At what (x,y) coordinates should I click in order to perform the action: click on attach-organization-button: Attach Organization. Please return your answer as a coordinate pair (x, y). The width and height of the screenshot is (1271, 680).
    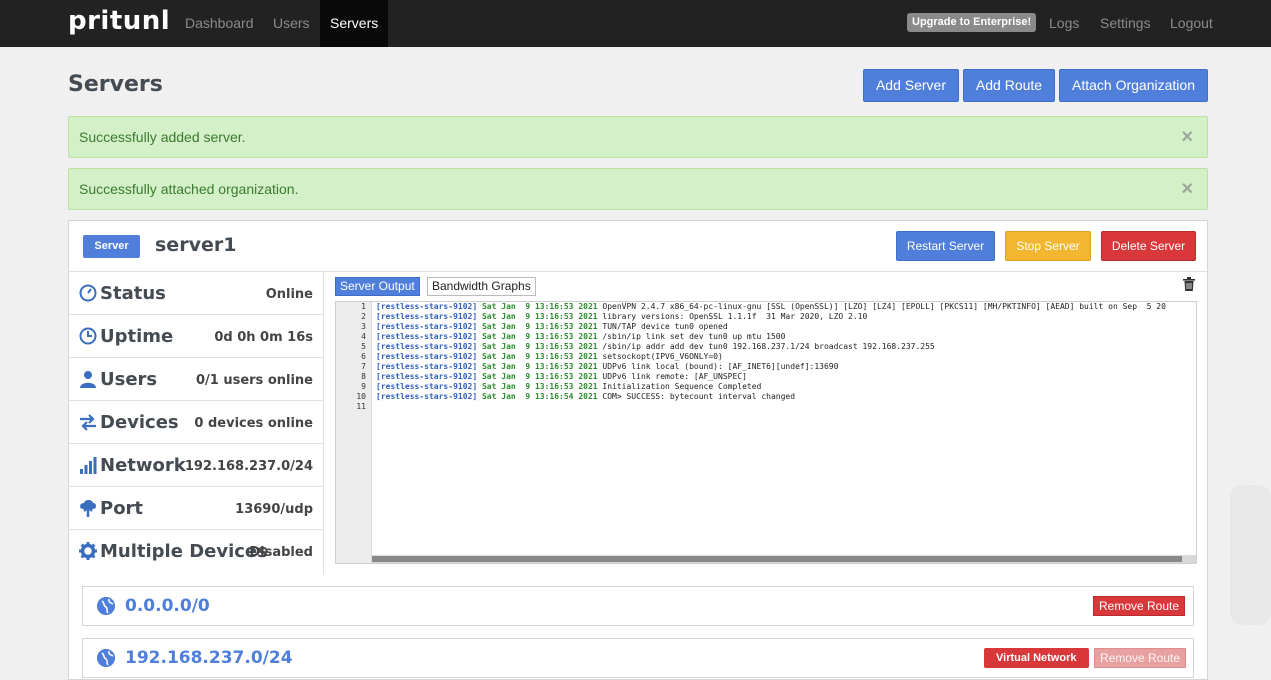
    Looking at the image, I should click on (1133, 85).